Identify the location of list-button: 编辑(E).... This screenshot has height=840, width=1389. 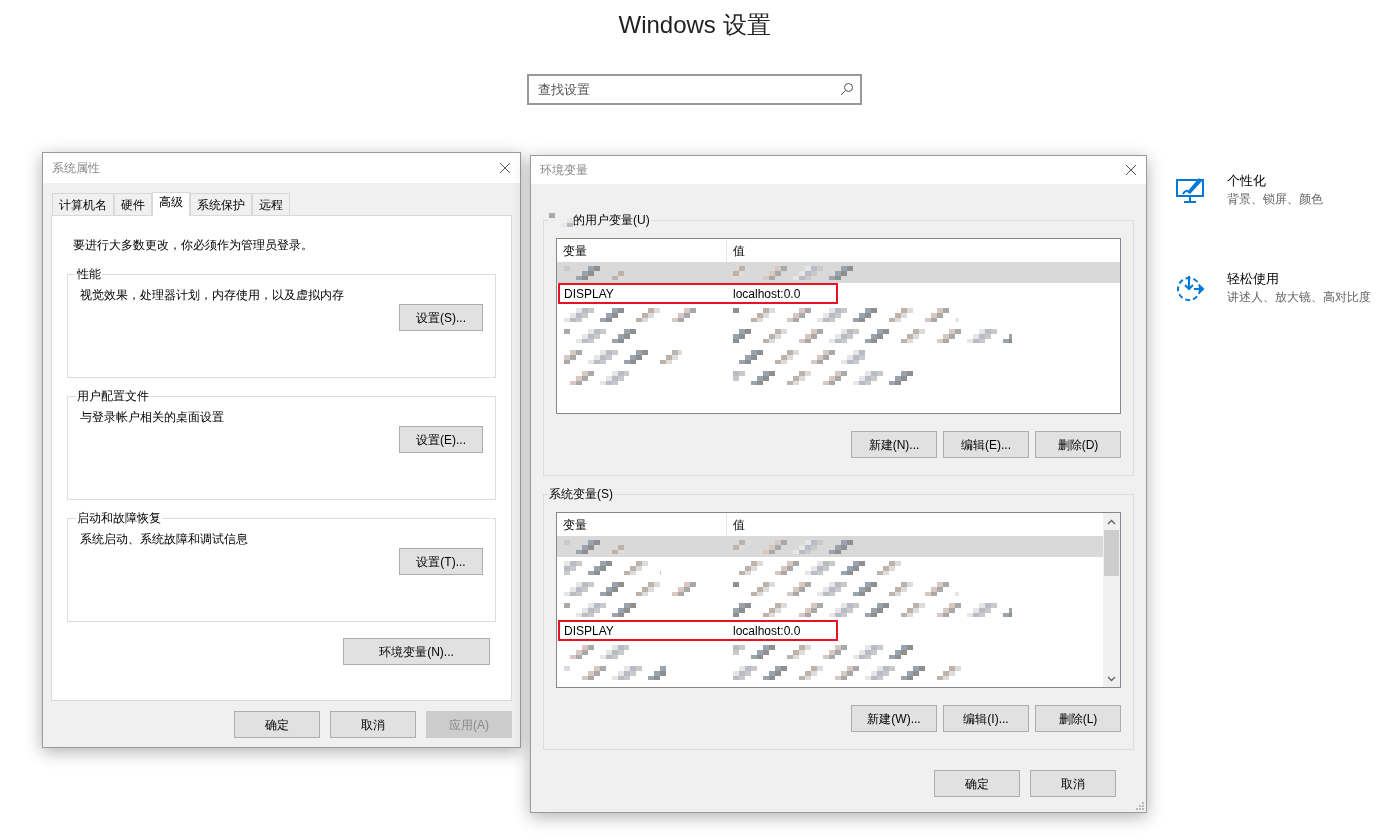
(986, 444).